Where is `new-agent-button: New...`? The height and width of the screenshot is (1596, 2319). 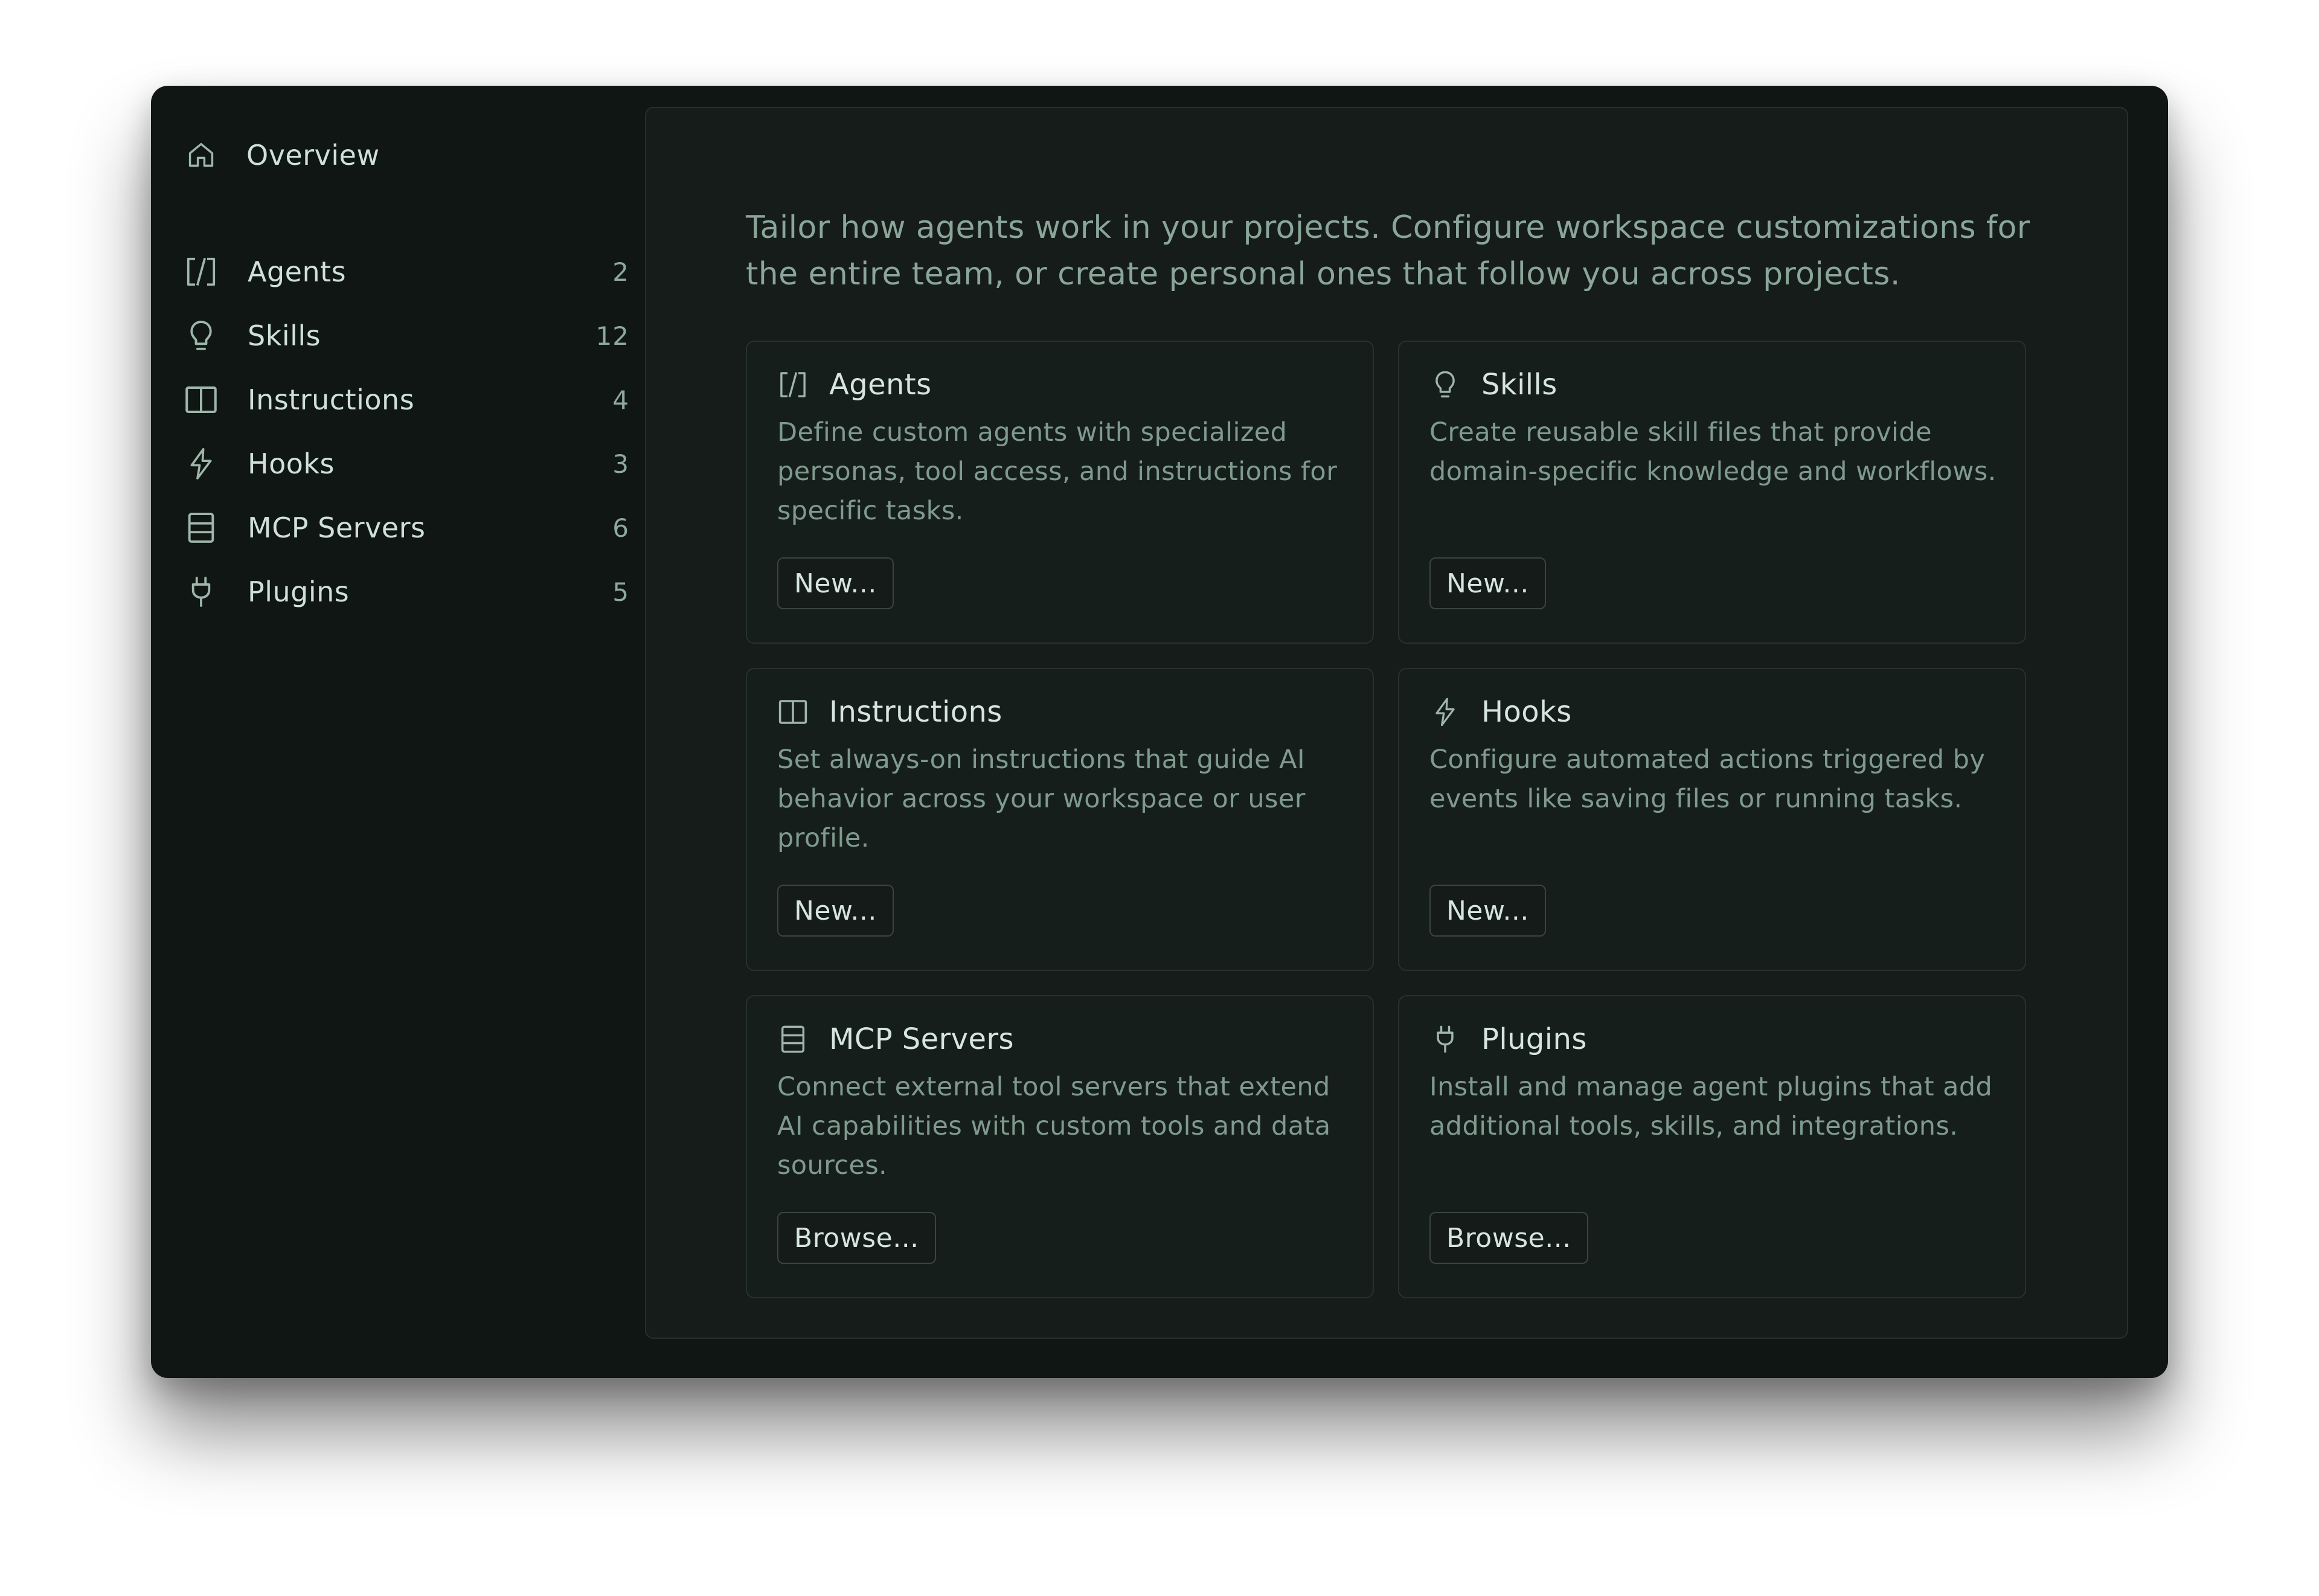
new-agent-button: New... is located at coordinates (835, 583).